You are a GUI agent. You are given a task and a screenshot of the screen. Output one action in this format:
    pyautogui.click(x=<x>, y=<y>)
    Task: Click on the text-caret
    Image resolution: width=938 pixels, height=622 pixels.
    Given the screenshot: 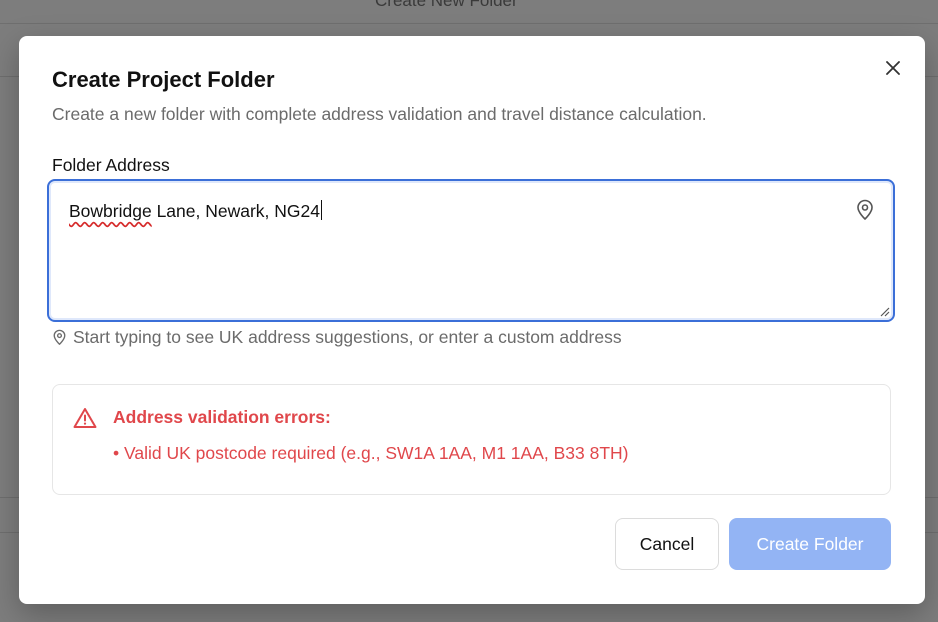 What is the action you would take?
    pyautogui.click(x=321, y=210)
    